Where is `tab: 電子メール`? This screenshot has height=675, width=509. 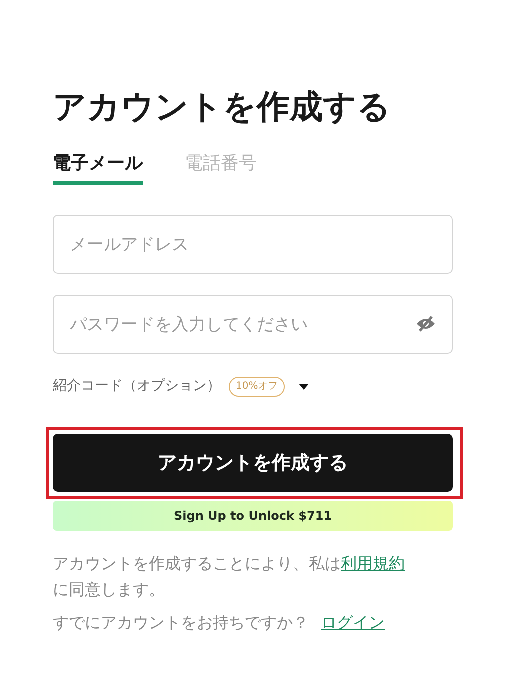
tab: 電子メール is located at coordinates (98, 167).